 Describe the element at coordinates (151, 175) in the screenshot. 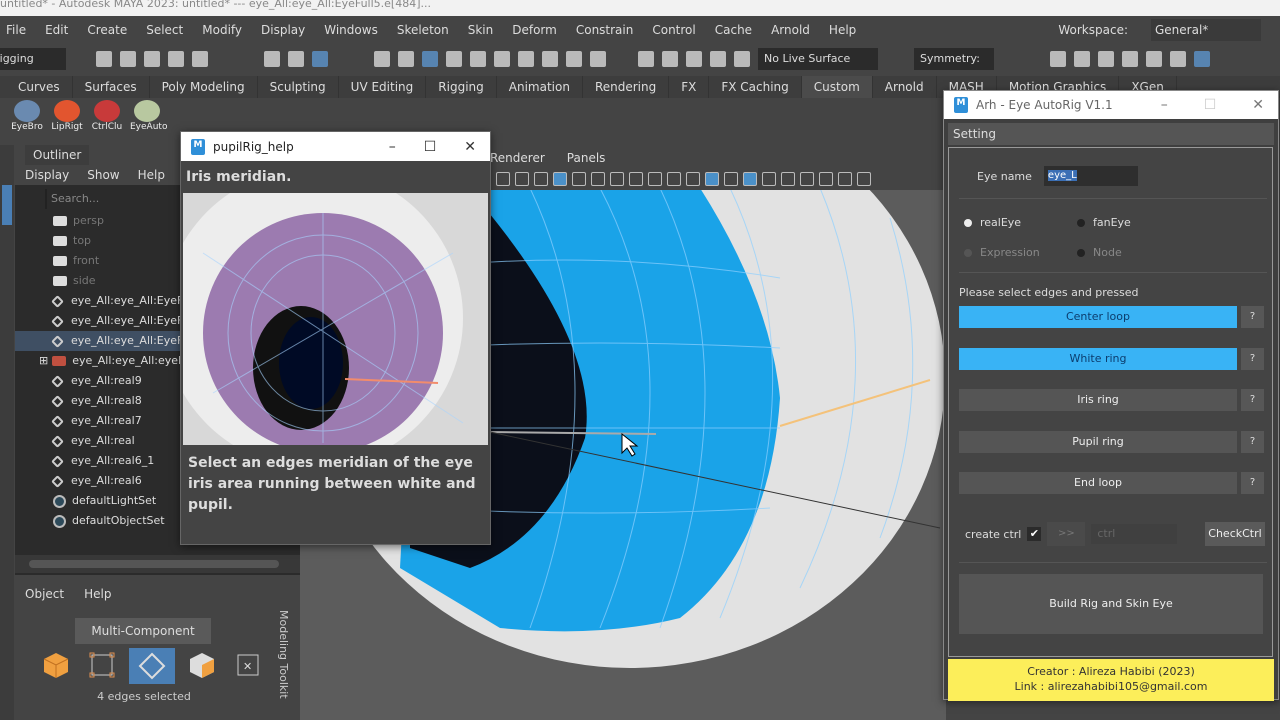

I see `outliner-menu-help: Help` at that location.